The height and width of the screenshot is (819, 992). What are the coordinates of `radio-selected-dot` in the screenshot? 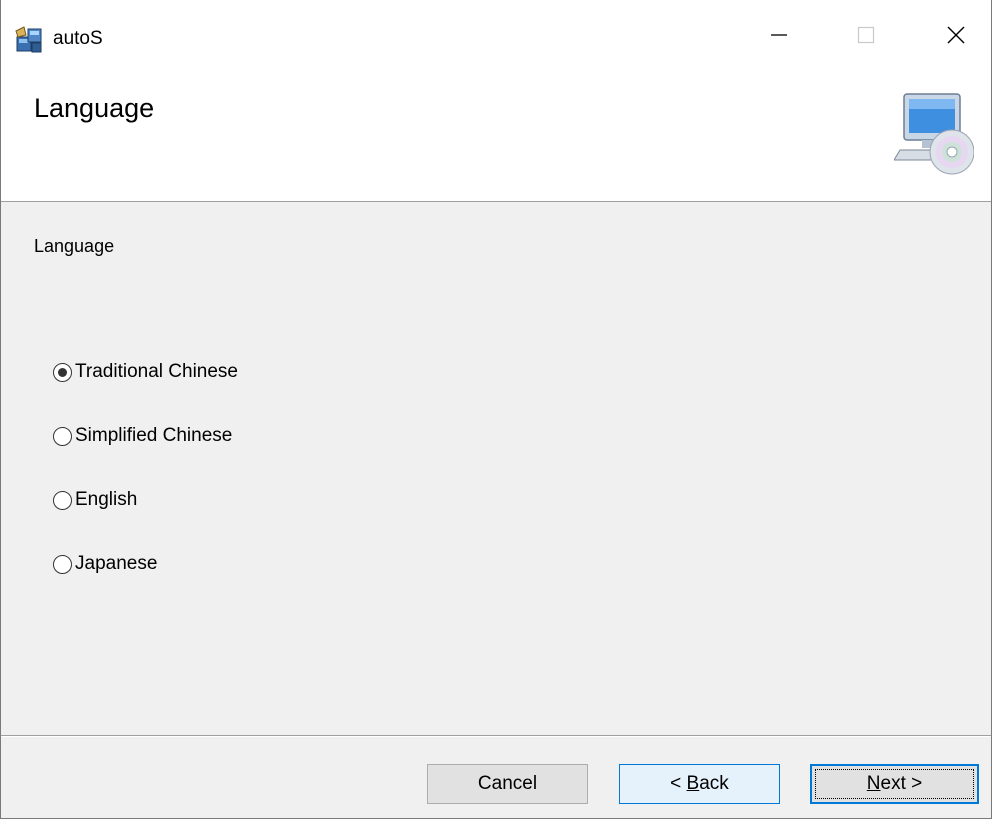 It's located at (62, 372).